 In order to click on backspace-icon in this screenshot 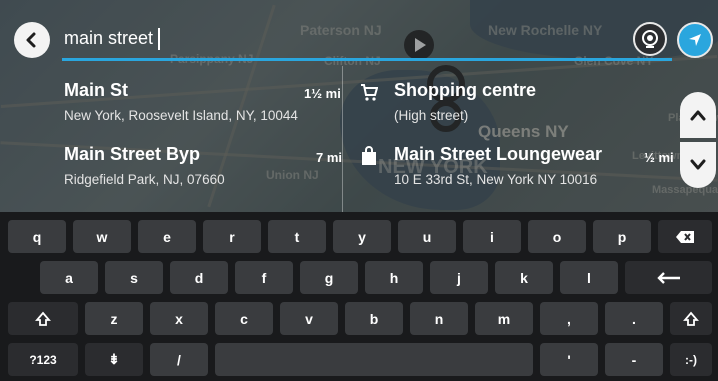, I will do `click(685, 236)`.